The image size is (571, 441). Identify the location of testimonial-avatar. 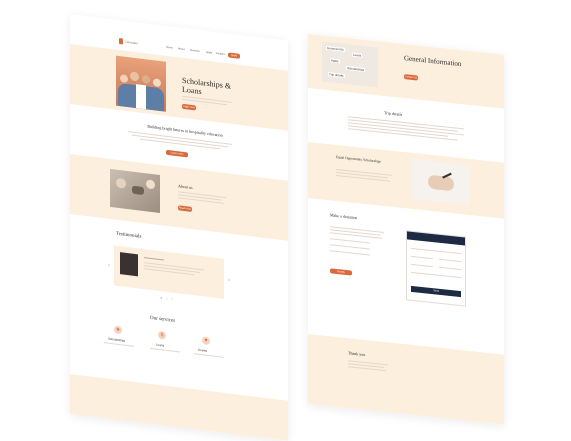
(129, 264).